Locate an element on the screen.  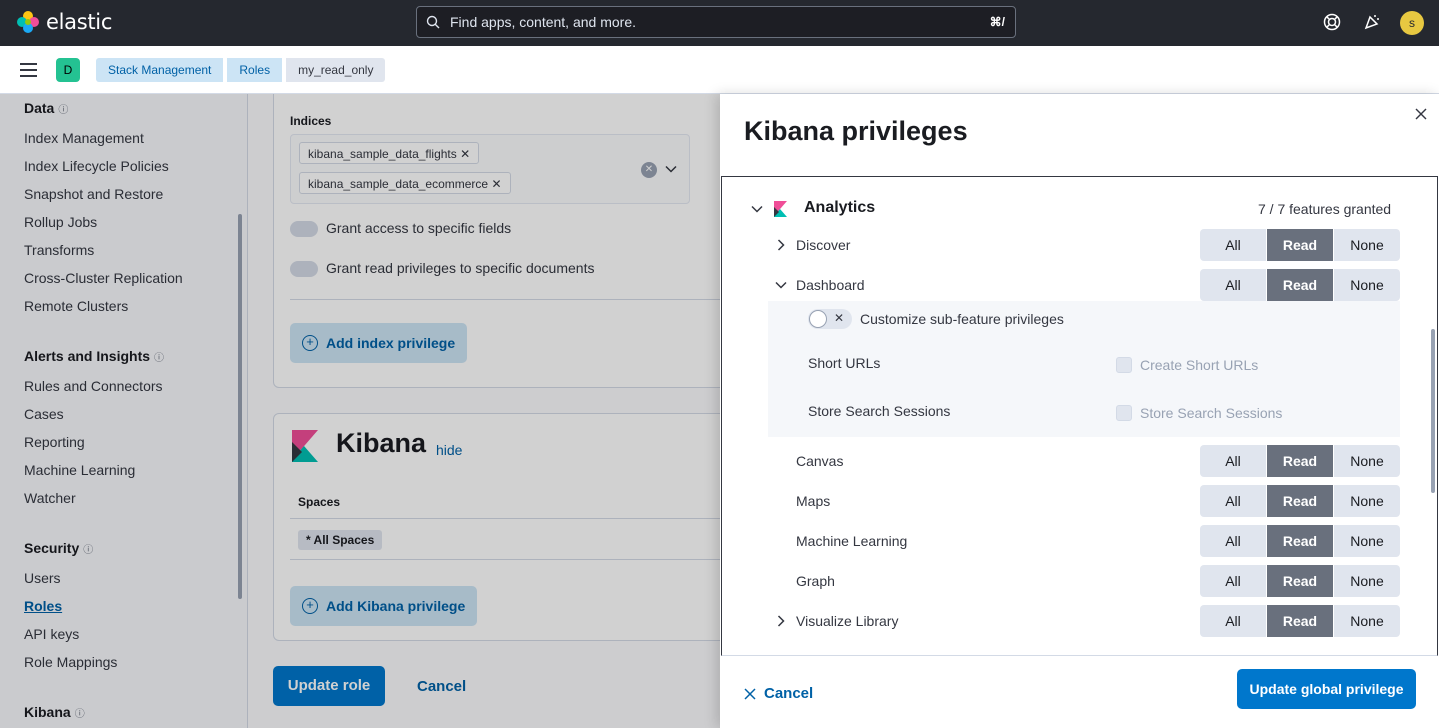
sidebar-item-reporting: Reporting is located at coordinates (54, 442).